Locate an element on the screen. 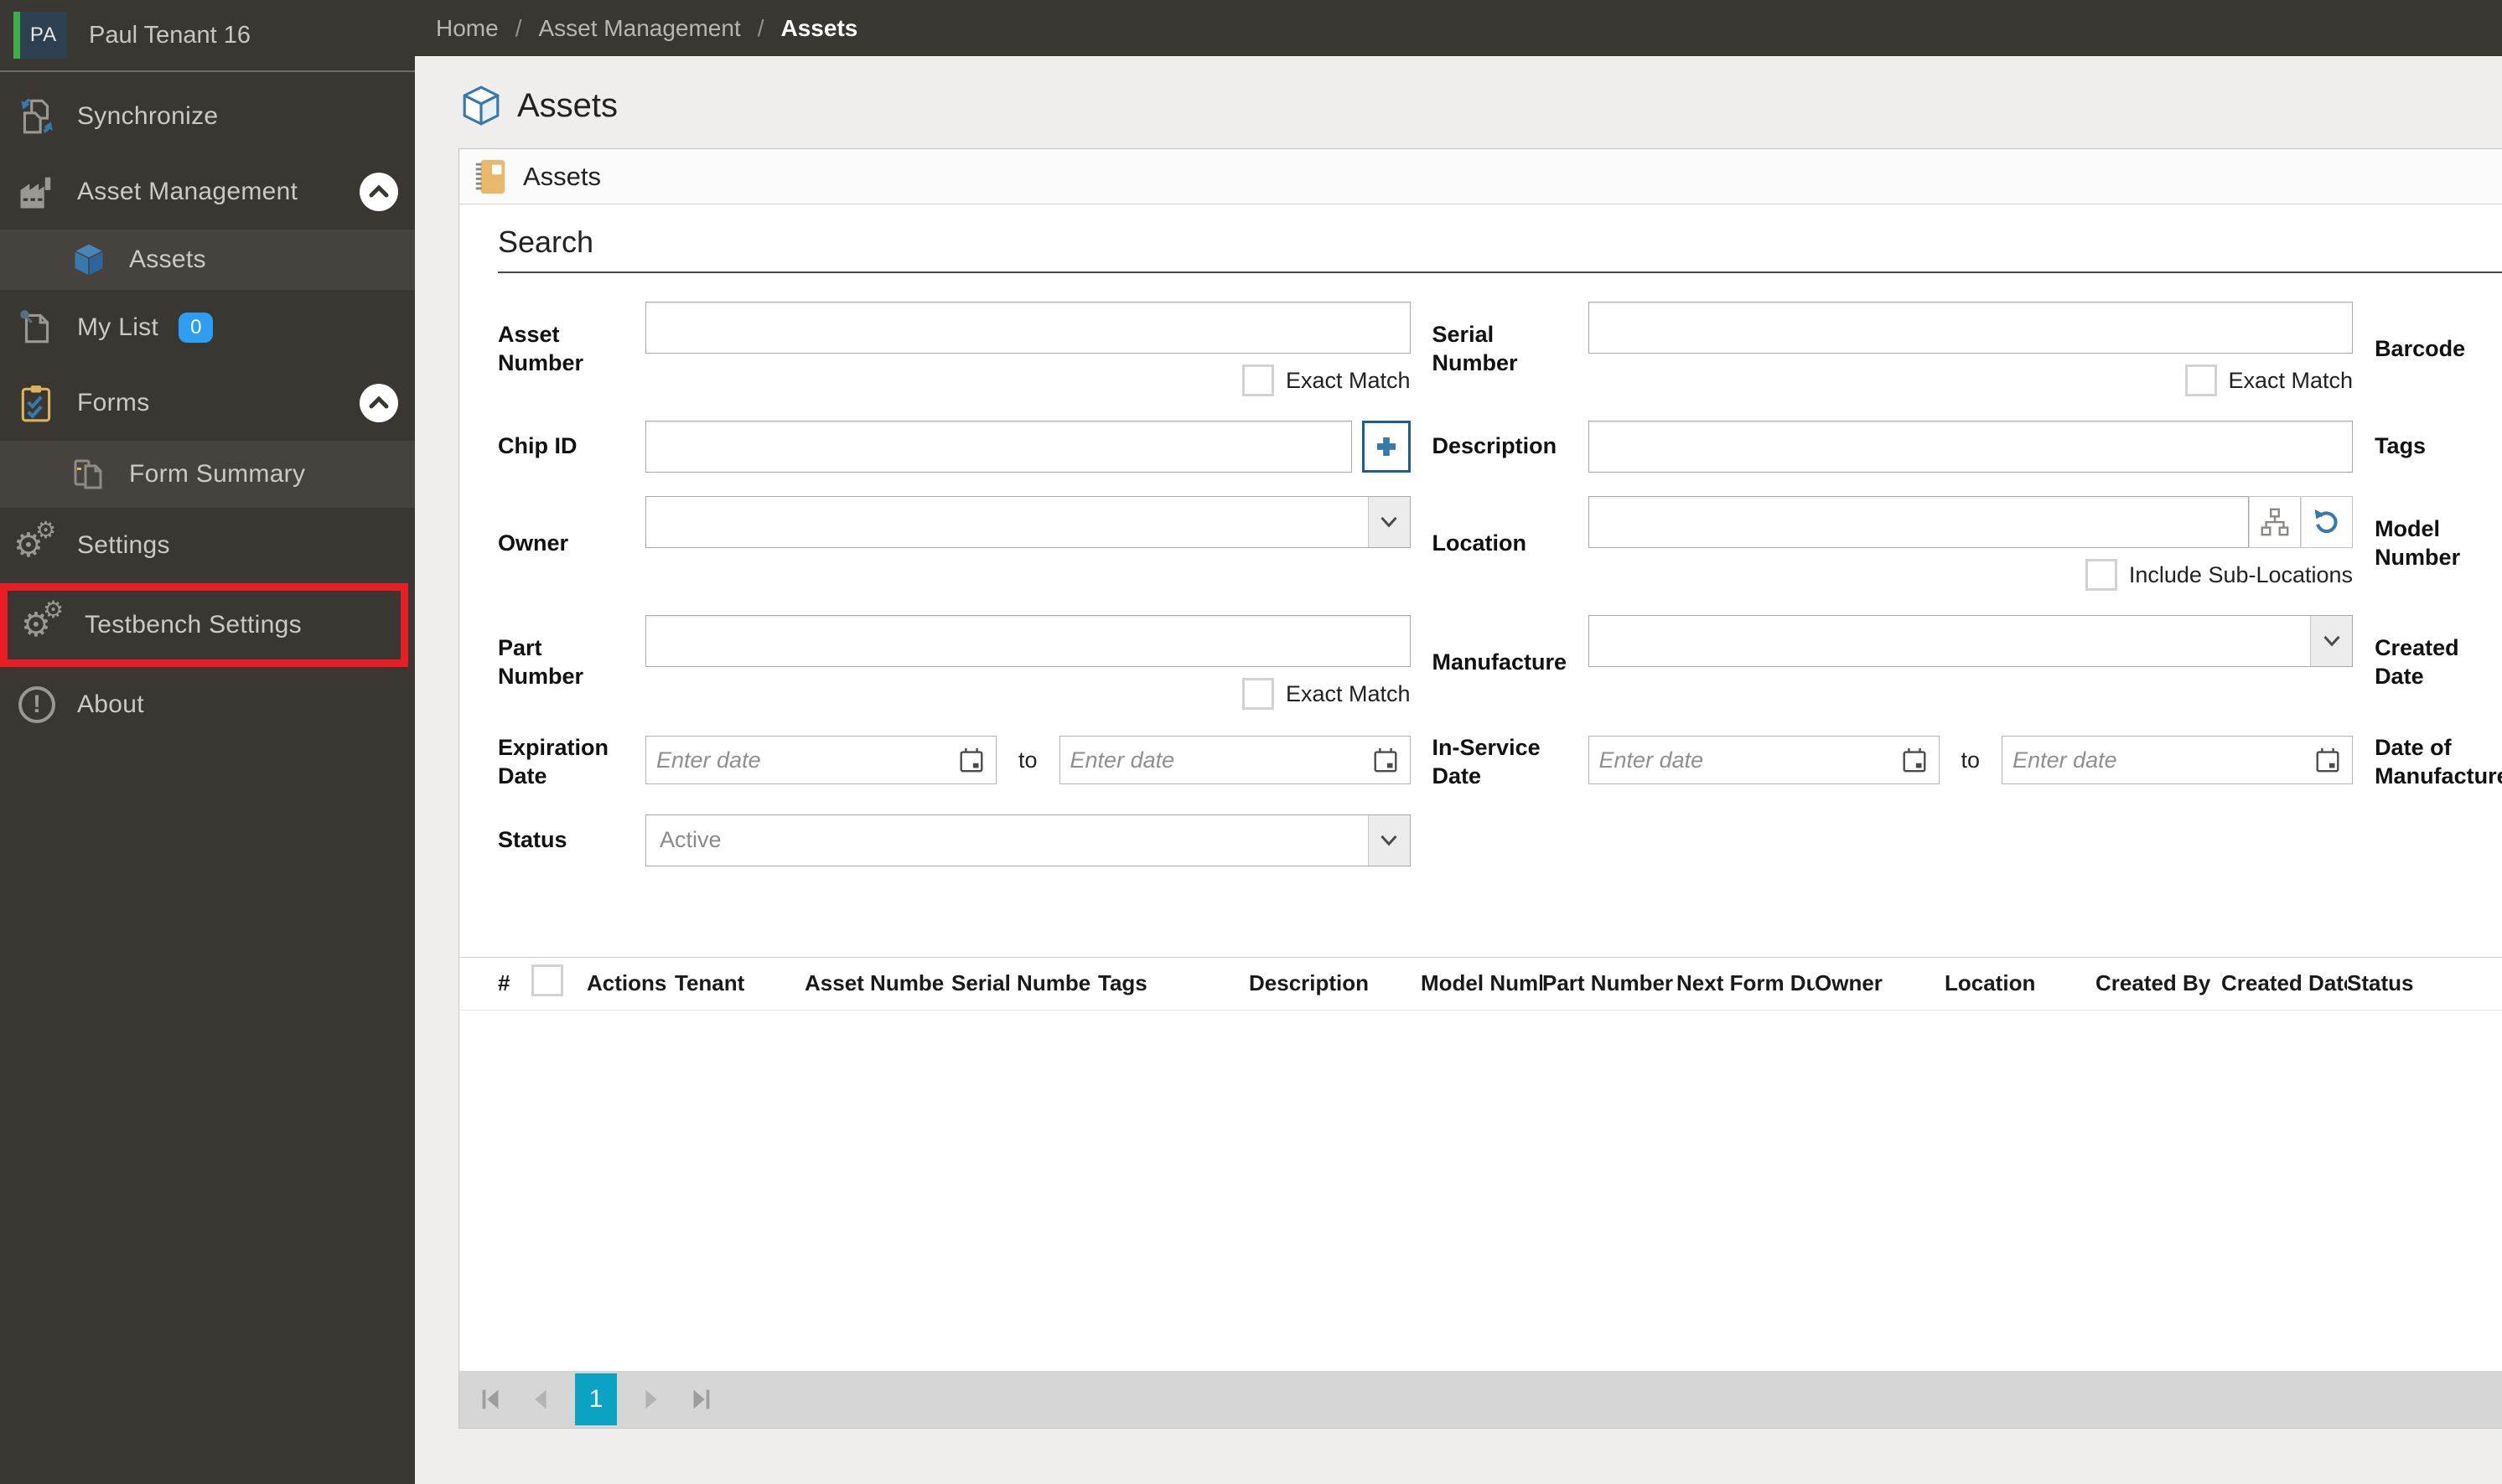 The image size is (2502, 1484). description-input is located at coordinates (1971, 447).